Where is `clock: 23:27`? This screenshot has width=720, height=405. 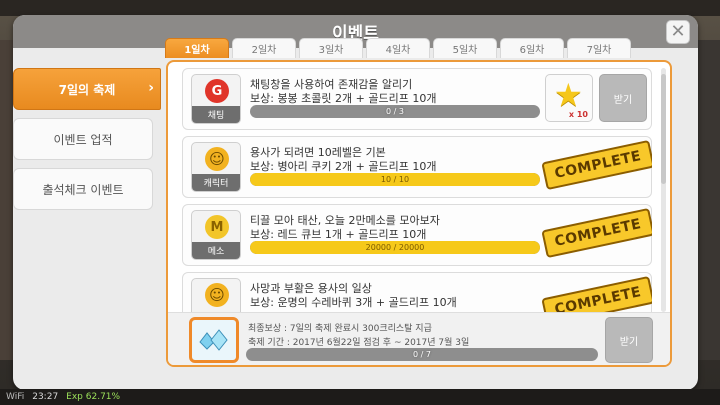 clock: 23:27 is located at coordinates (45, 397).